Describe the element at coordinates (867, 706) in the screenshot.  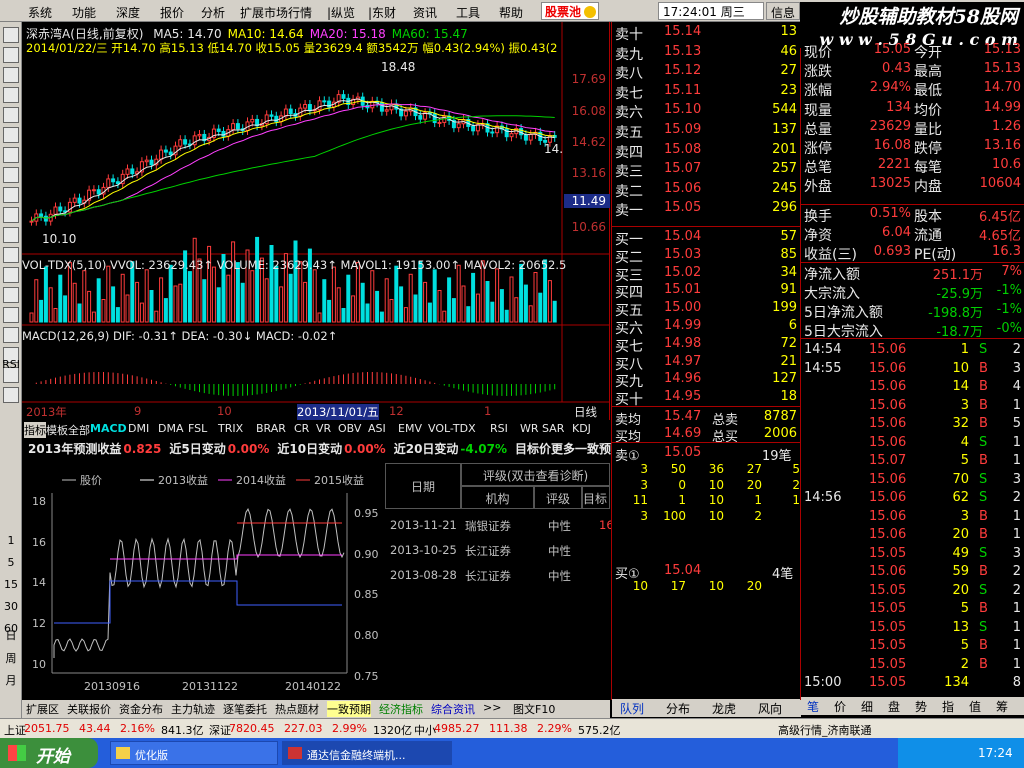
I see `right-tab-2: 细` at that location.